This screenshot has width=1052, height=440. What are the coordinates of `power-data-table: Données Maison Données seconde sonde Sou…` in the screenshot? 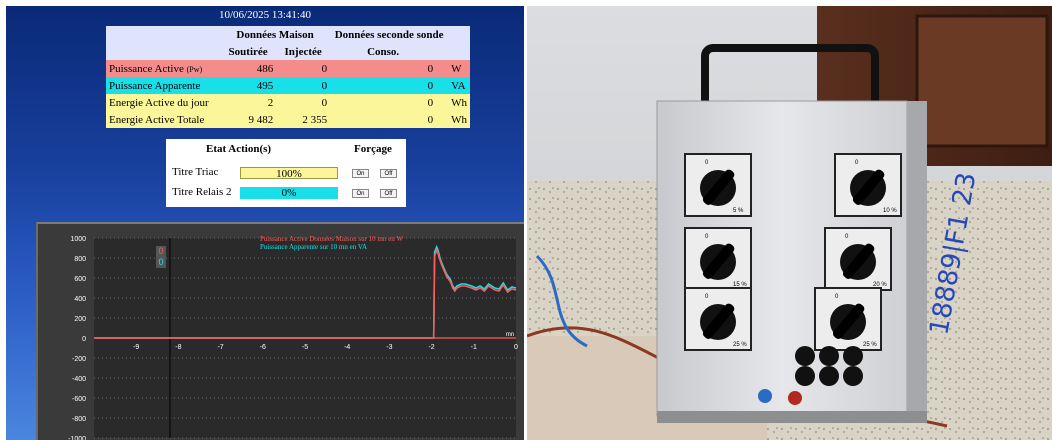 It's located at (288, 77).